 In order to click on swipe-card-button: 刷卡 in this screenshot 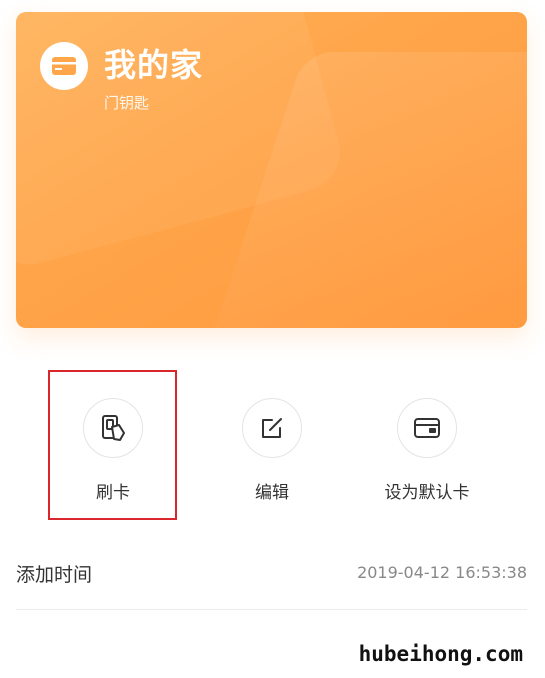, I will do `click(113, 446)`.